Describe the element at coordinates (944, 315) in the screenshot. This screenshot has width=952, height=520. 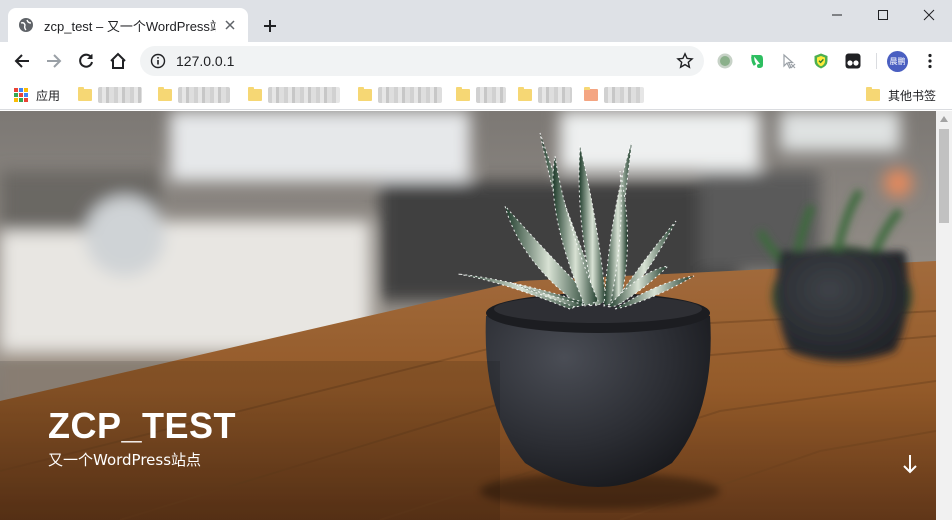
I see `vertical-scrollbar` at that location.